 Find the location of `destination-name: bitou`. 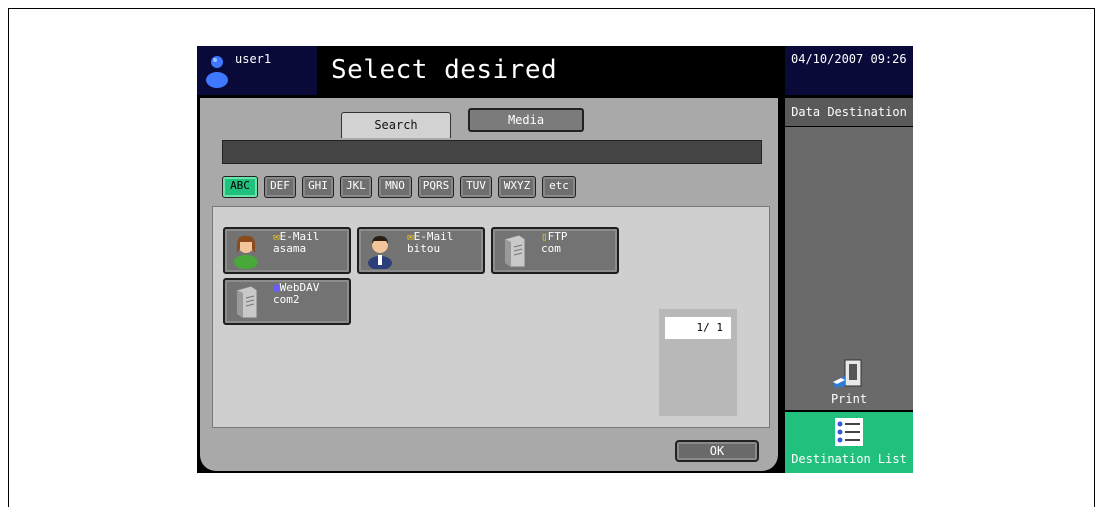

destination-name: bitou is located at coordinates (424, 248).